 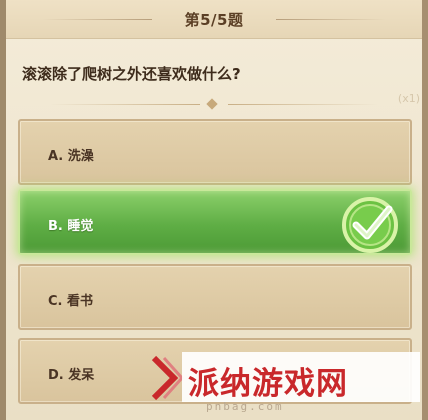 I want to click on question-text: 滚滚除了爬树之外还喜欢做什么?, so click(x=131, y=74).